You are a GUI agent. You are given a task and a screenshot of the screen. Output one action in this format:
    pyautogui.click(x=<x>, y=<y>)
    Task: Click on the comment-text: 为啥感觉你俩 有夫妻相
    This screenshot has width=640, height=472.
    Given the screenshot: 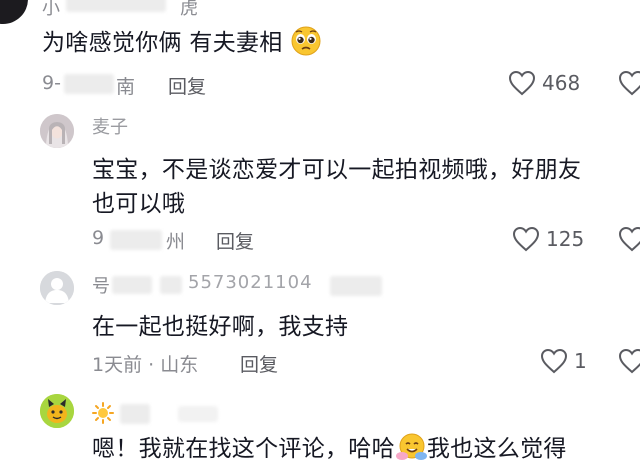 What is the action you would take?
    pyautogui.click(x=182, y=46)
    